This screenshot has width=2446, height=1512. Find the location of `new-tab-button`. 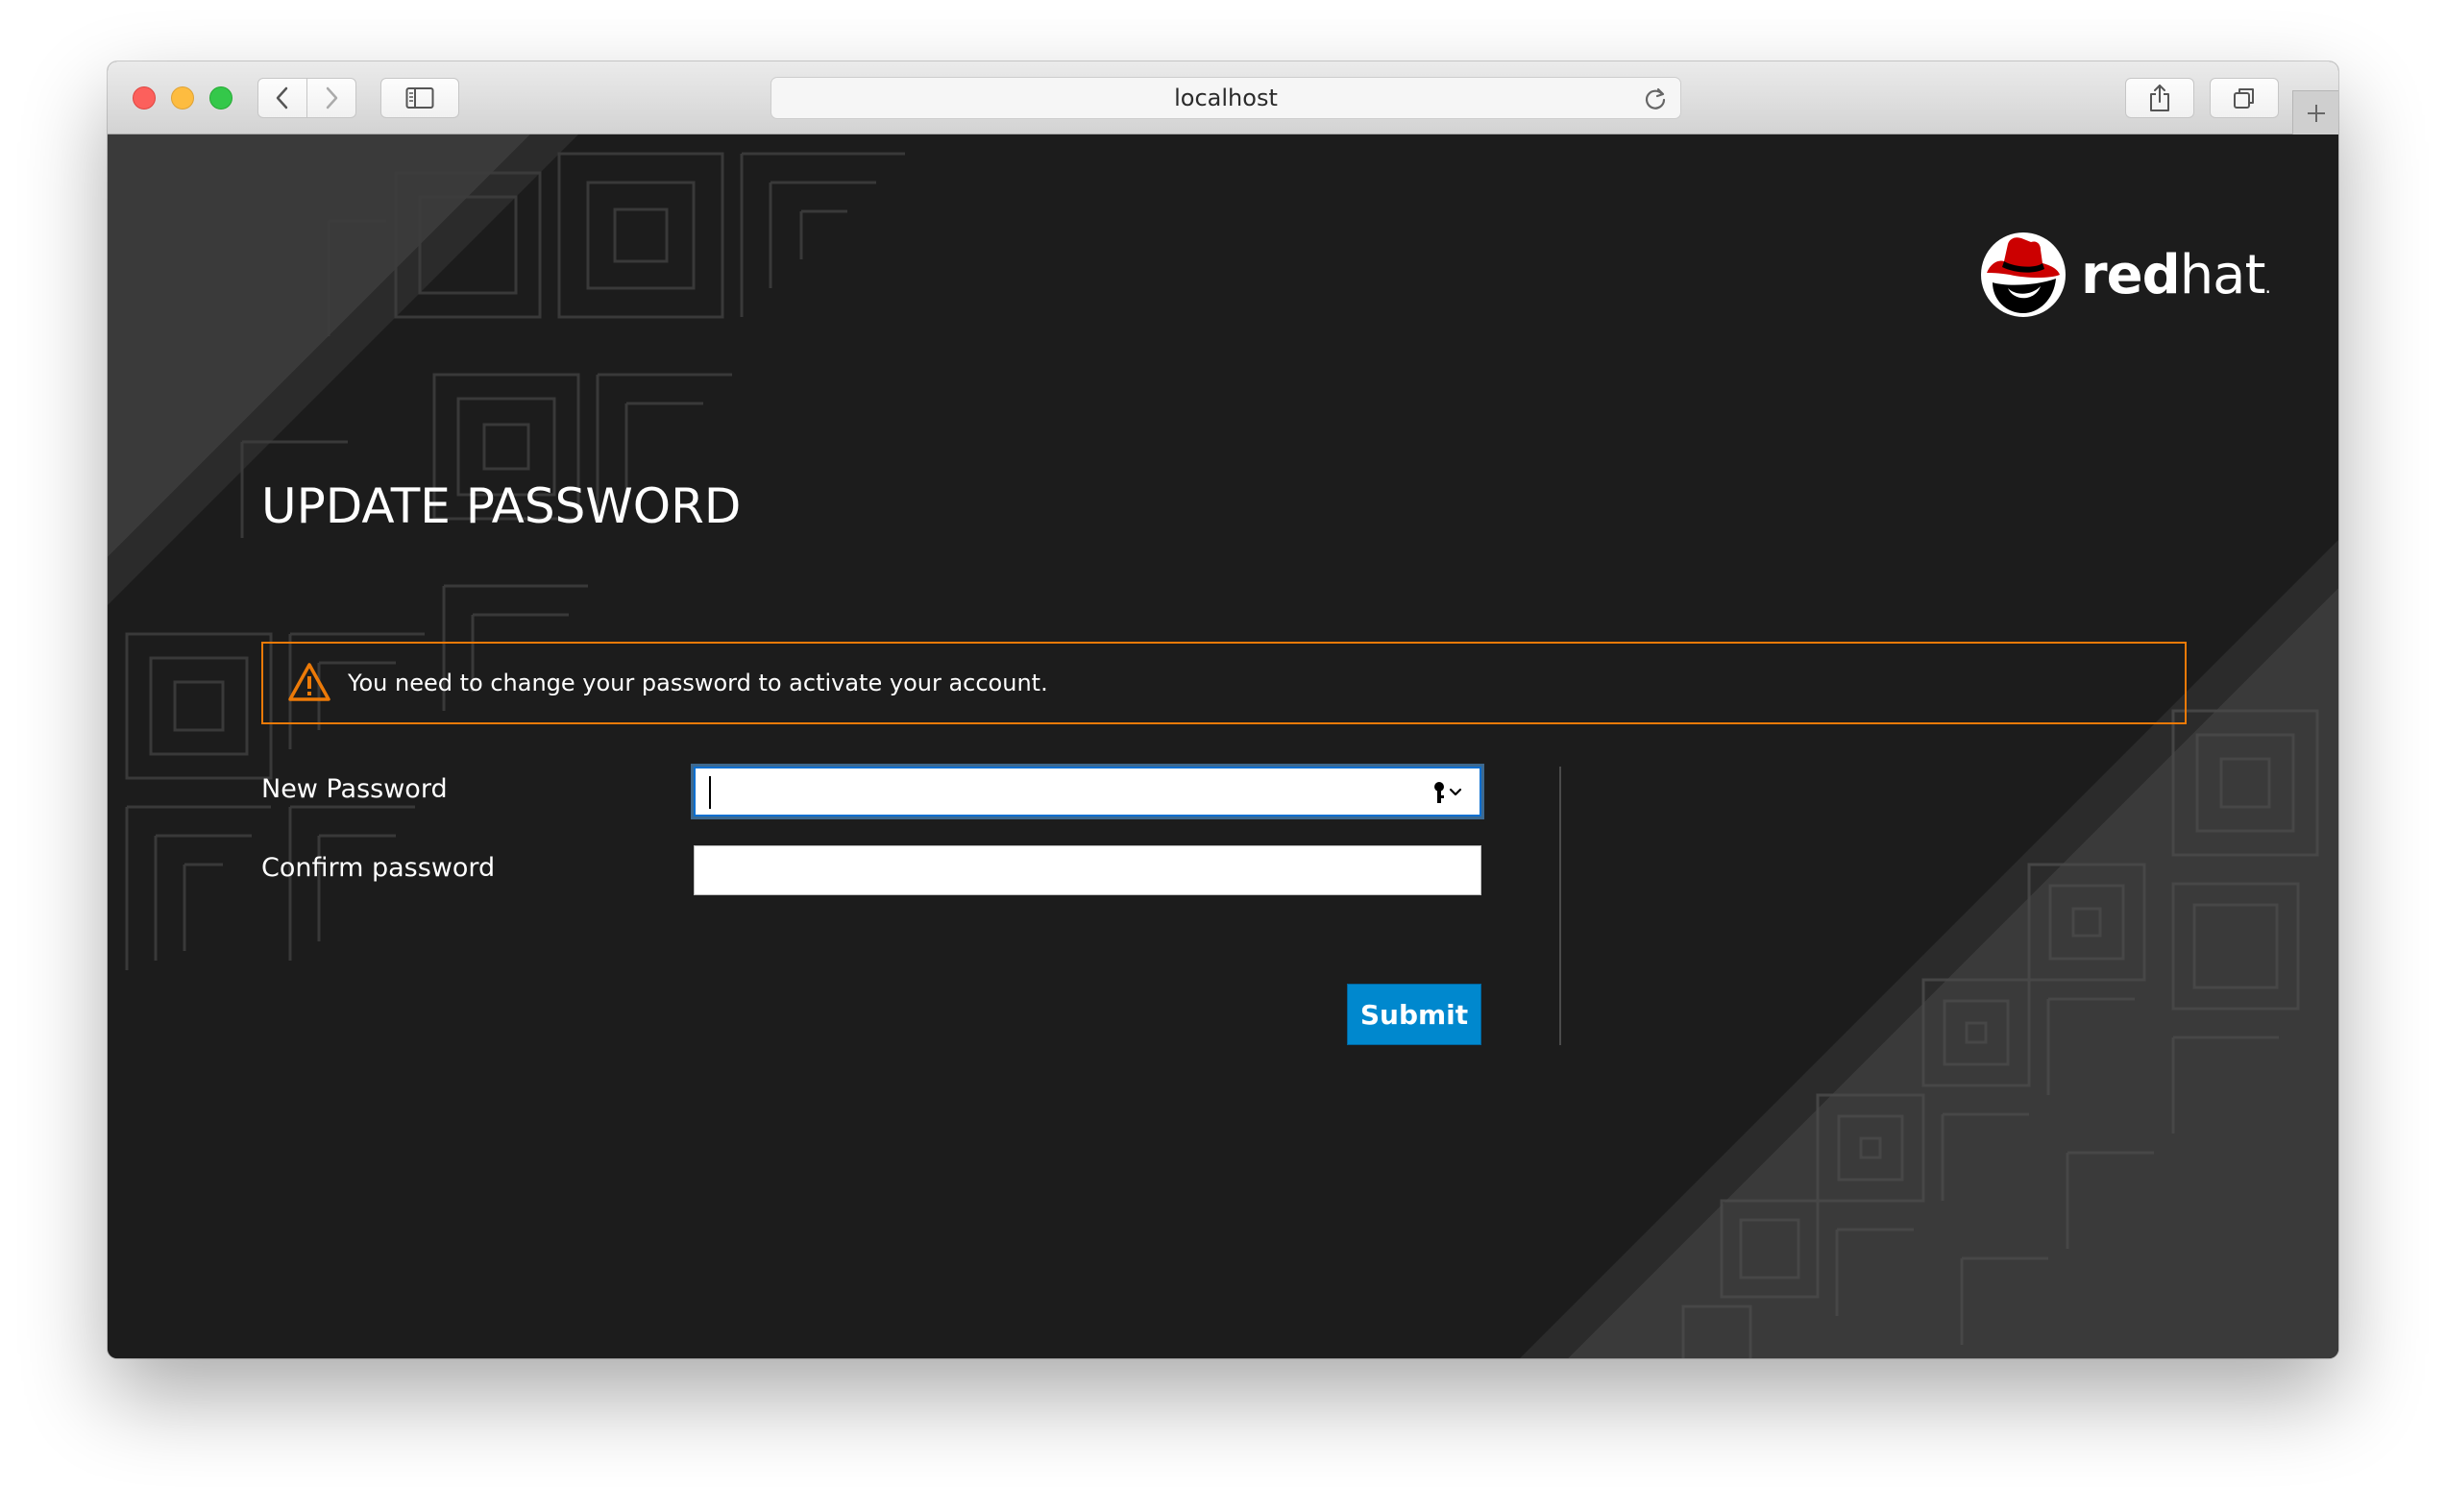

new-tab-button is located at coordinates (2315, 112).